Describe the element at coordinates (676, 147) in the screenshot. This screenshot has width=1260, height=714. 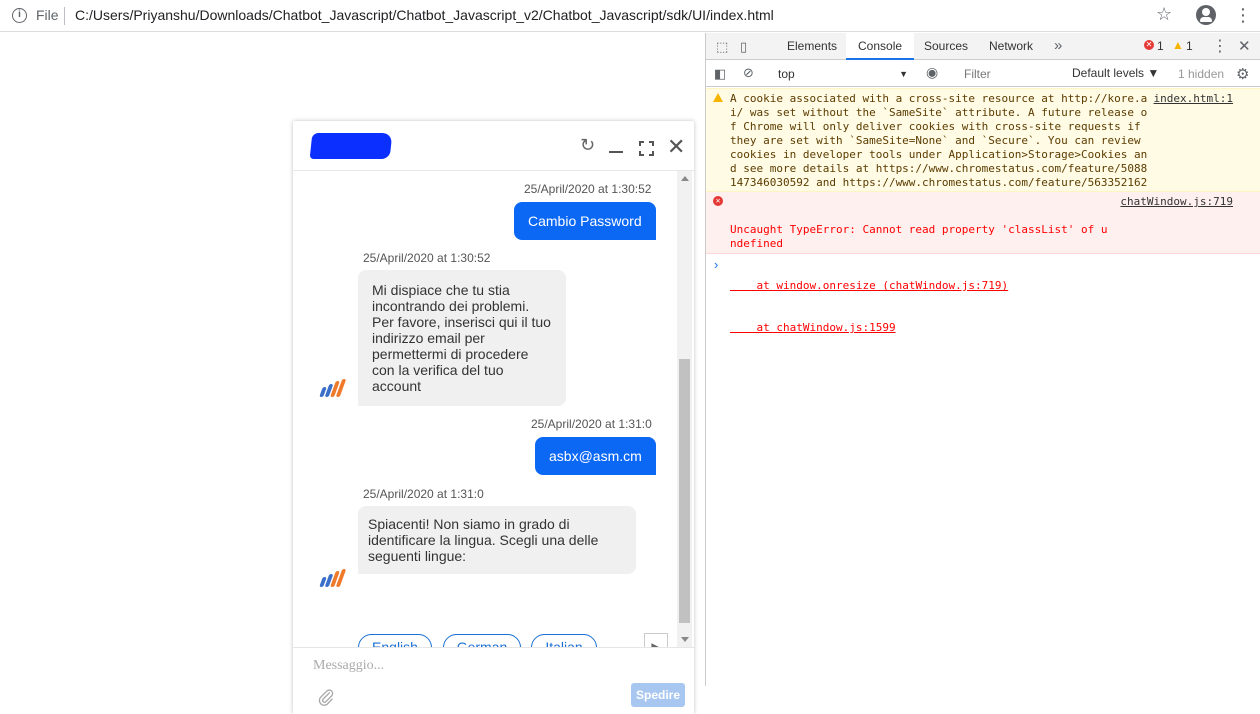
I see `close-icon: ✕` at that location.